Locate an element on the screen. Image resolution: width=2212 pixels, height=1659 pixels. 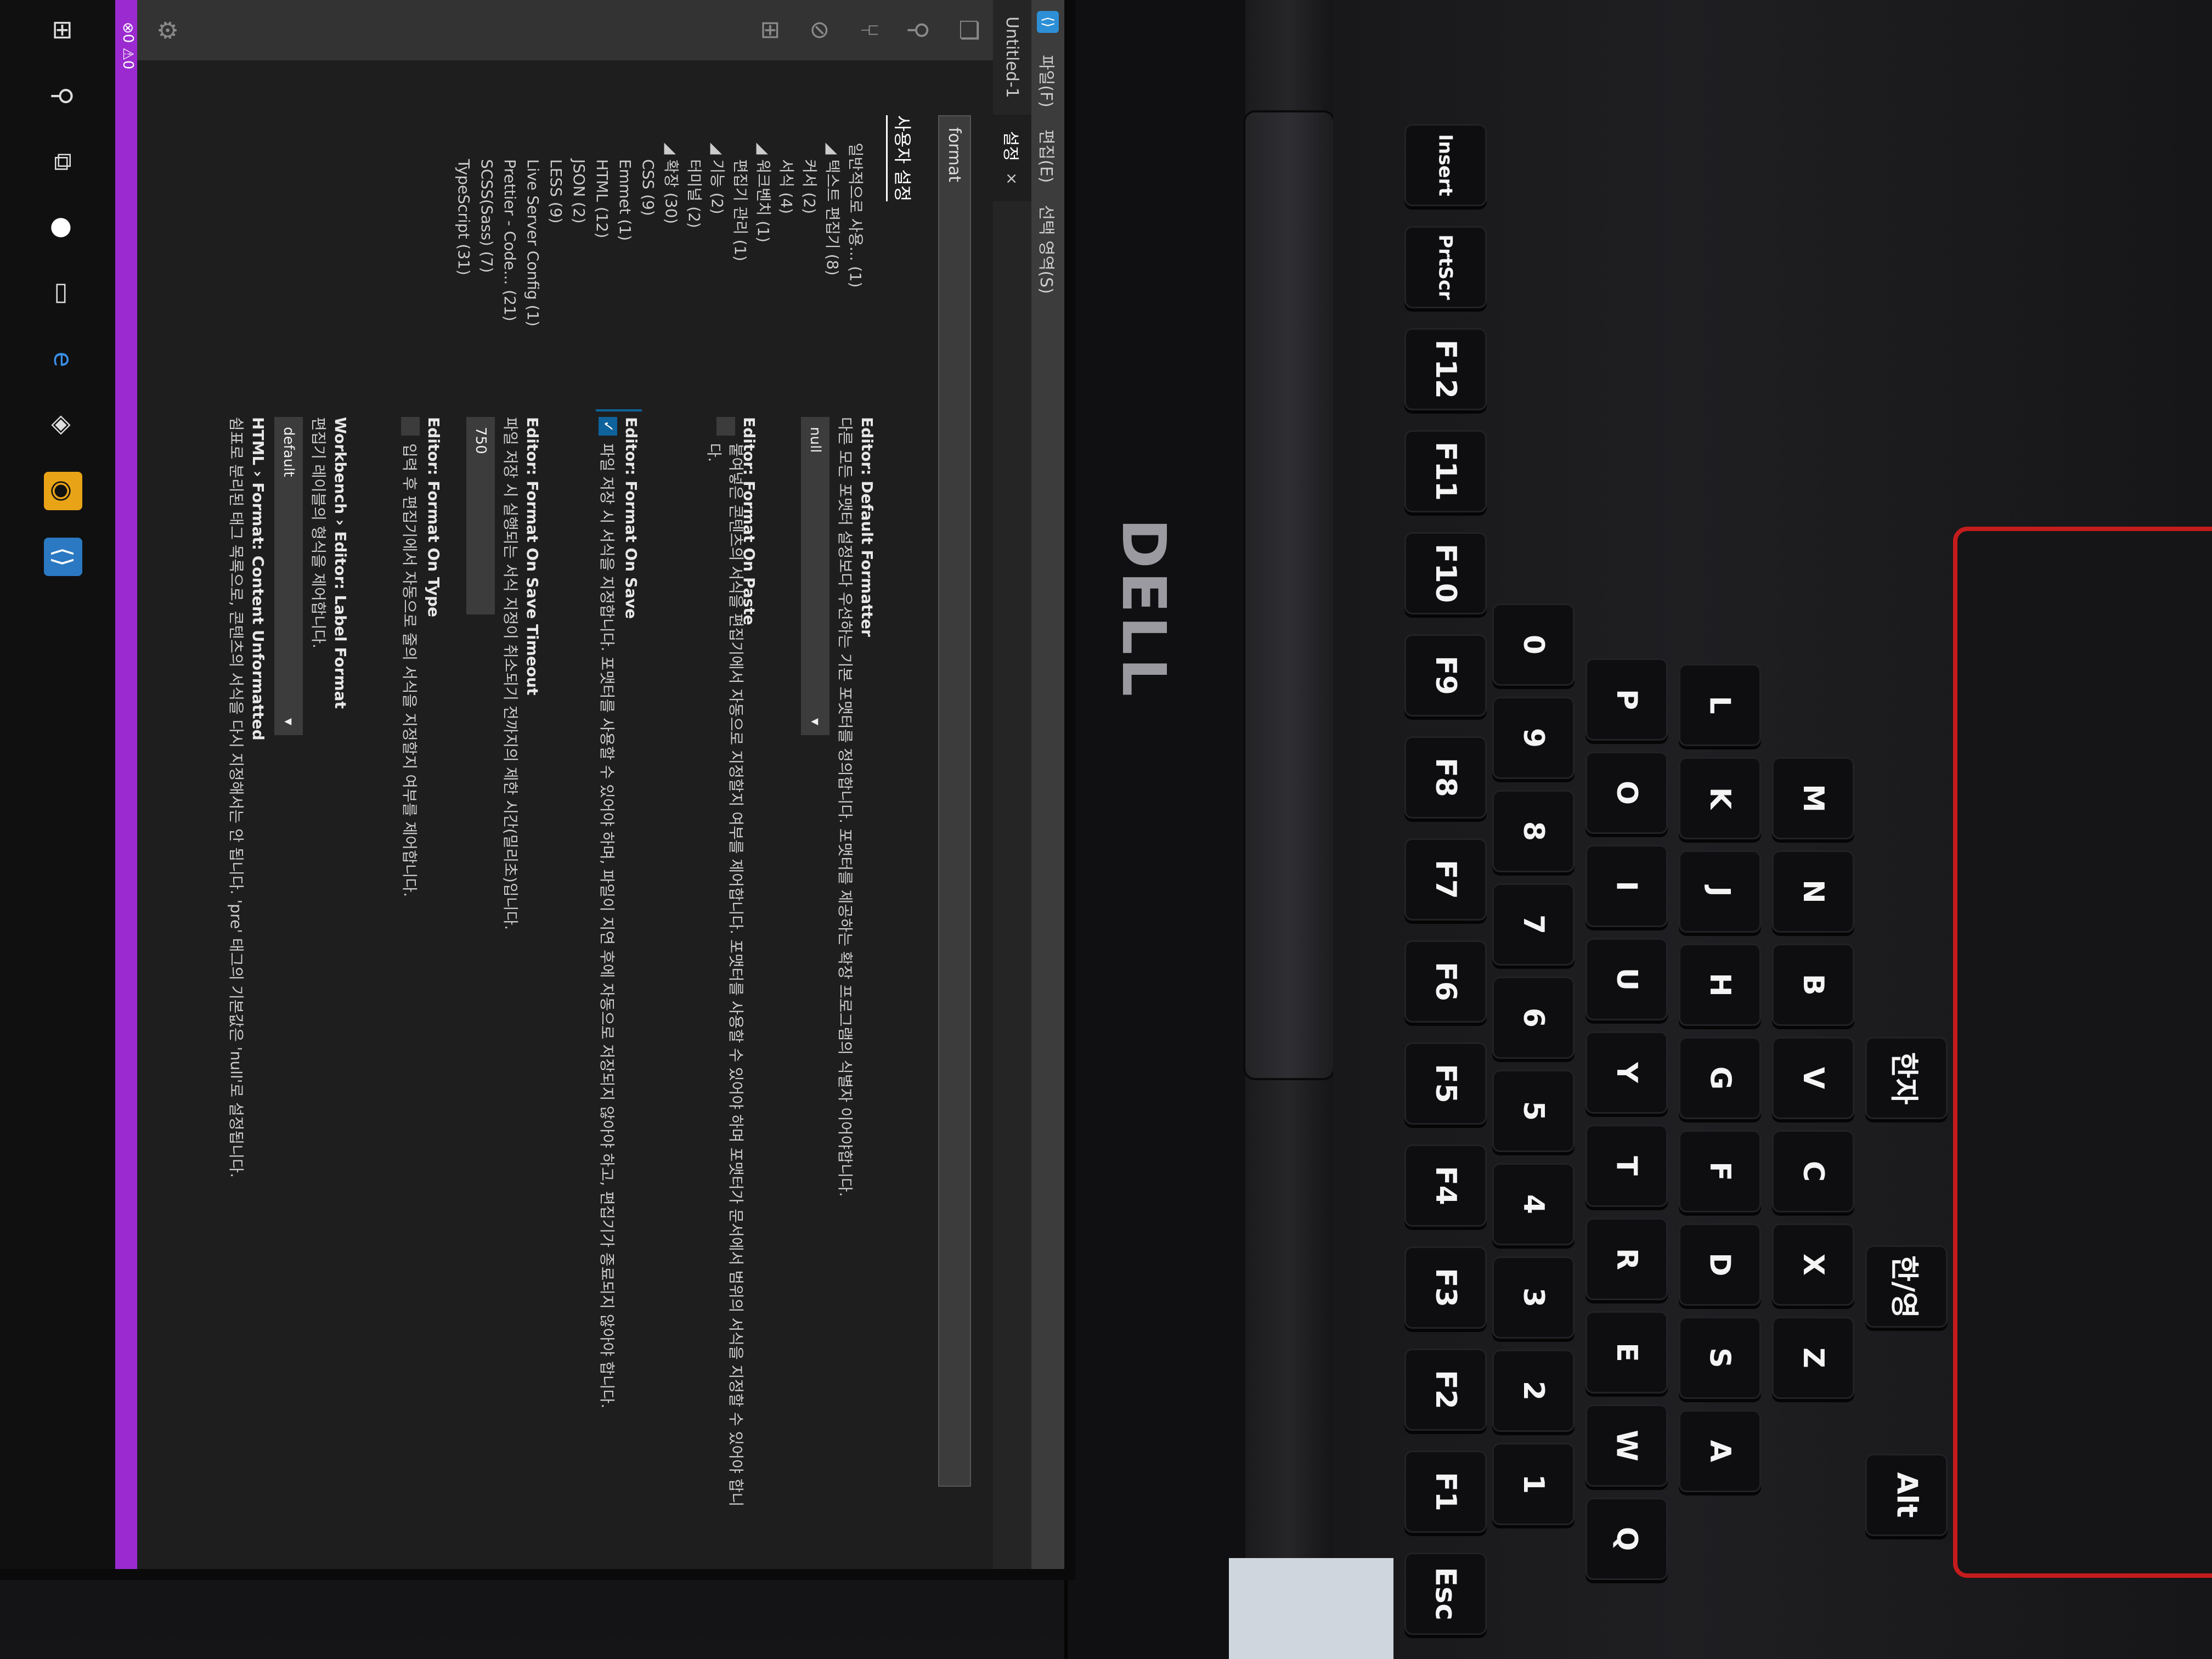
keyboard-key: Y is located at coordinates (1627, 1072).